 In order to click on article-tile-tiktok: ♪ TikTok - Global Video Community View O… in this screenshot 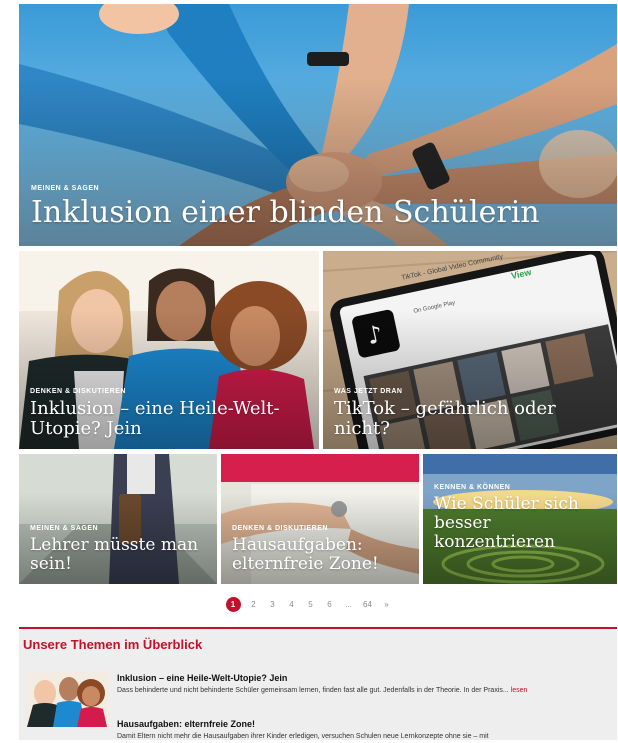, I will do `click(470, 350)`.